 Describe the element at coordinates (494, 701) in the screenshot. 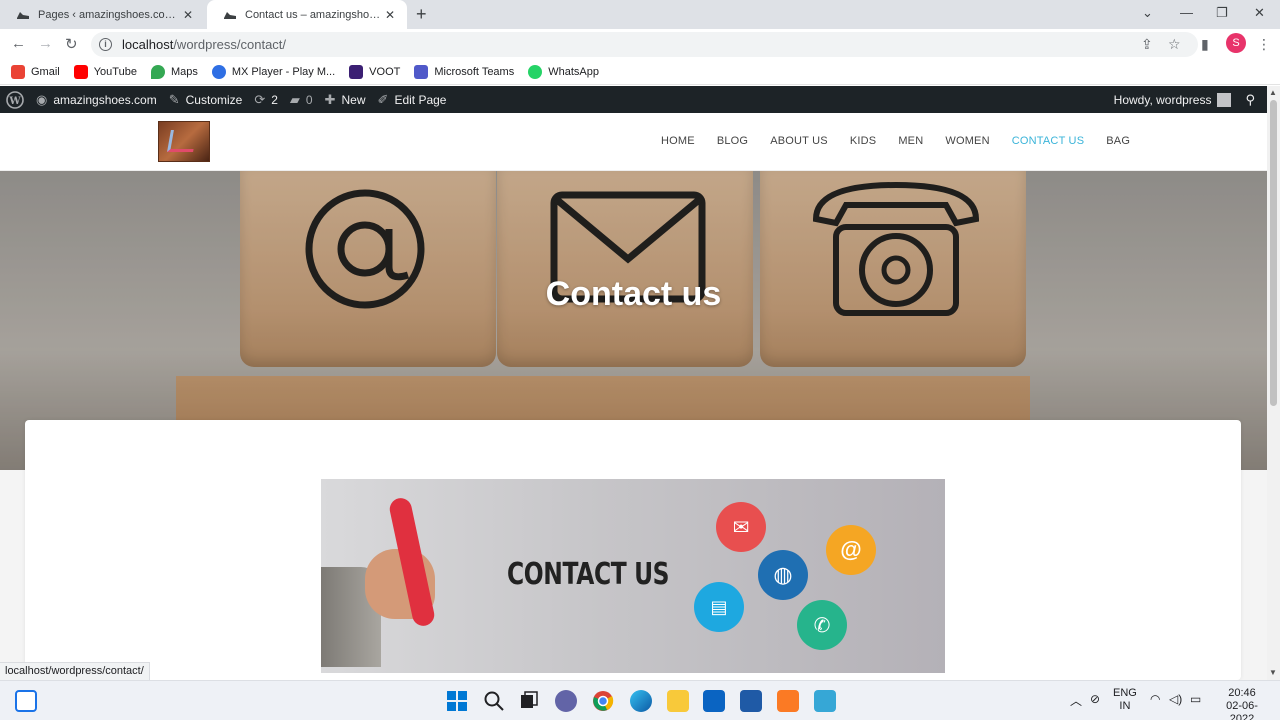

I see `search-icon` at that location.